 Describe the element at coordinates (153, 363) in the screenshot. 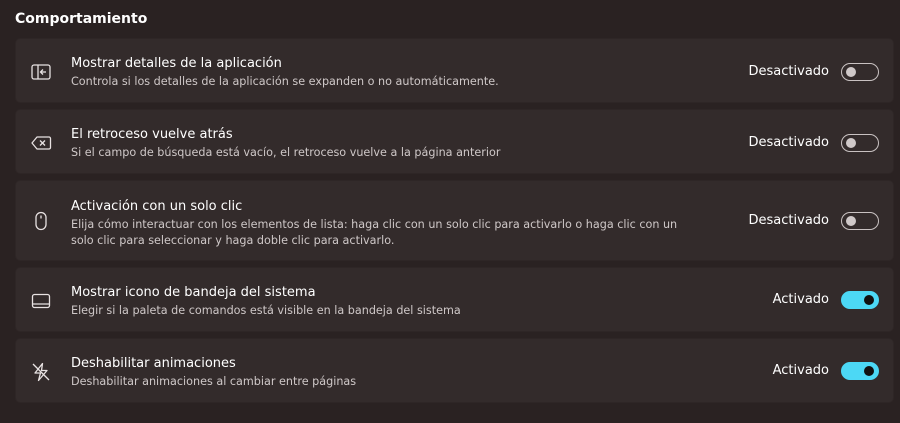

I see `setting-title: Deshabilitar animaciones` at that location.